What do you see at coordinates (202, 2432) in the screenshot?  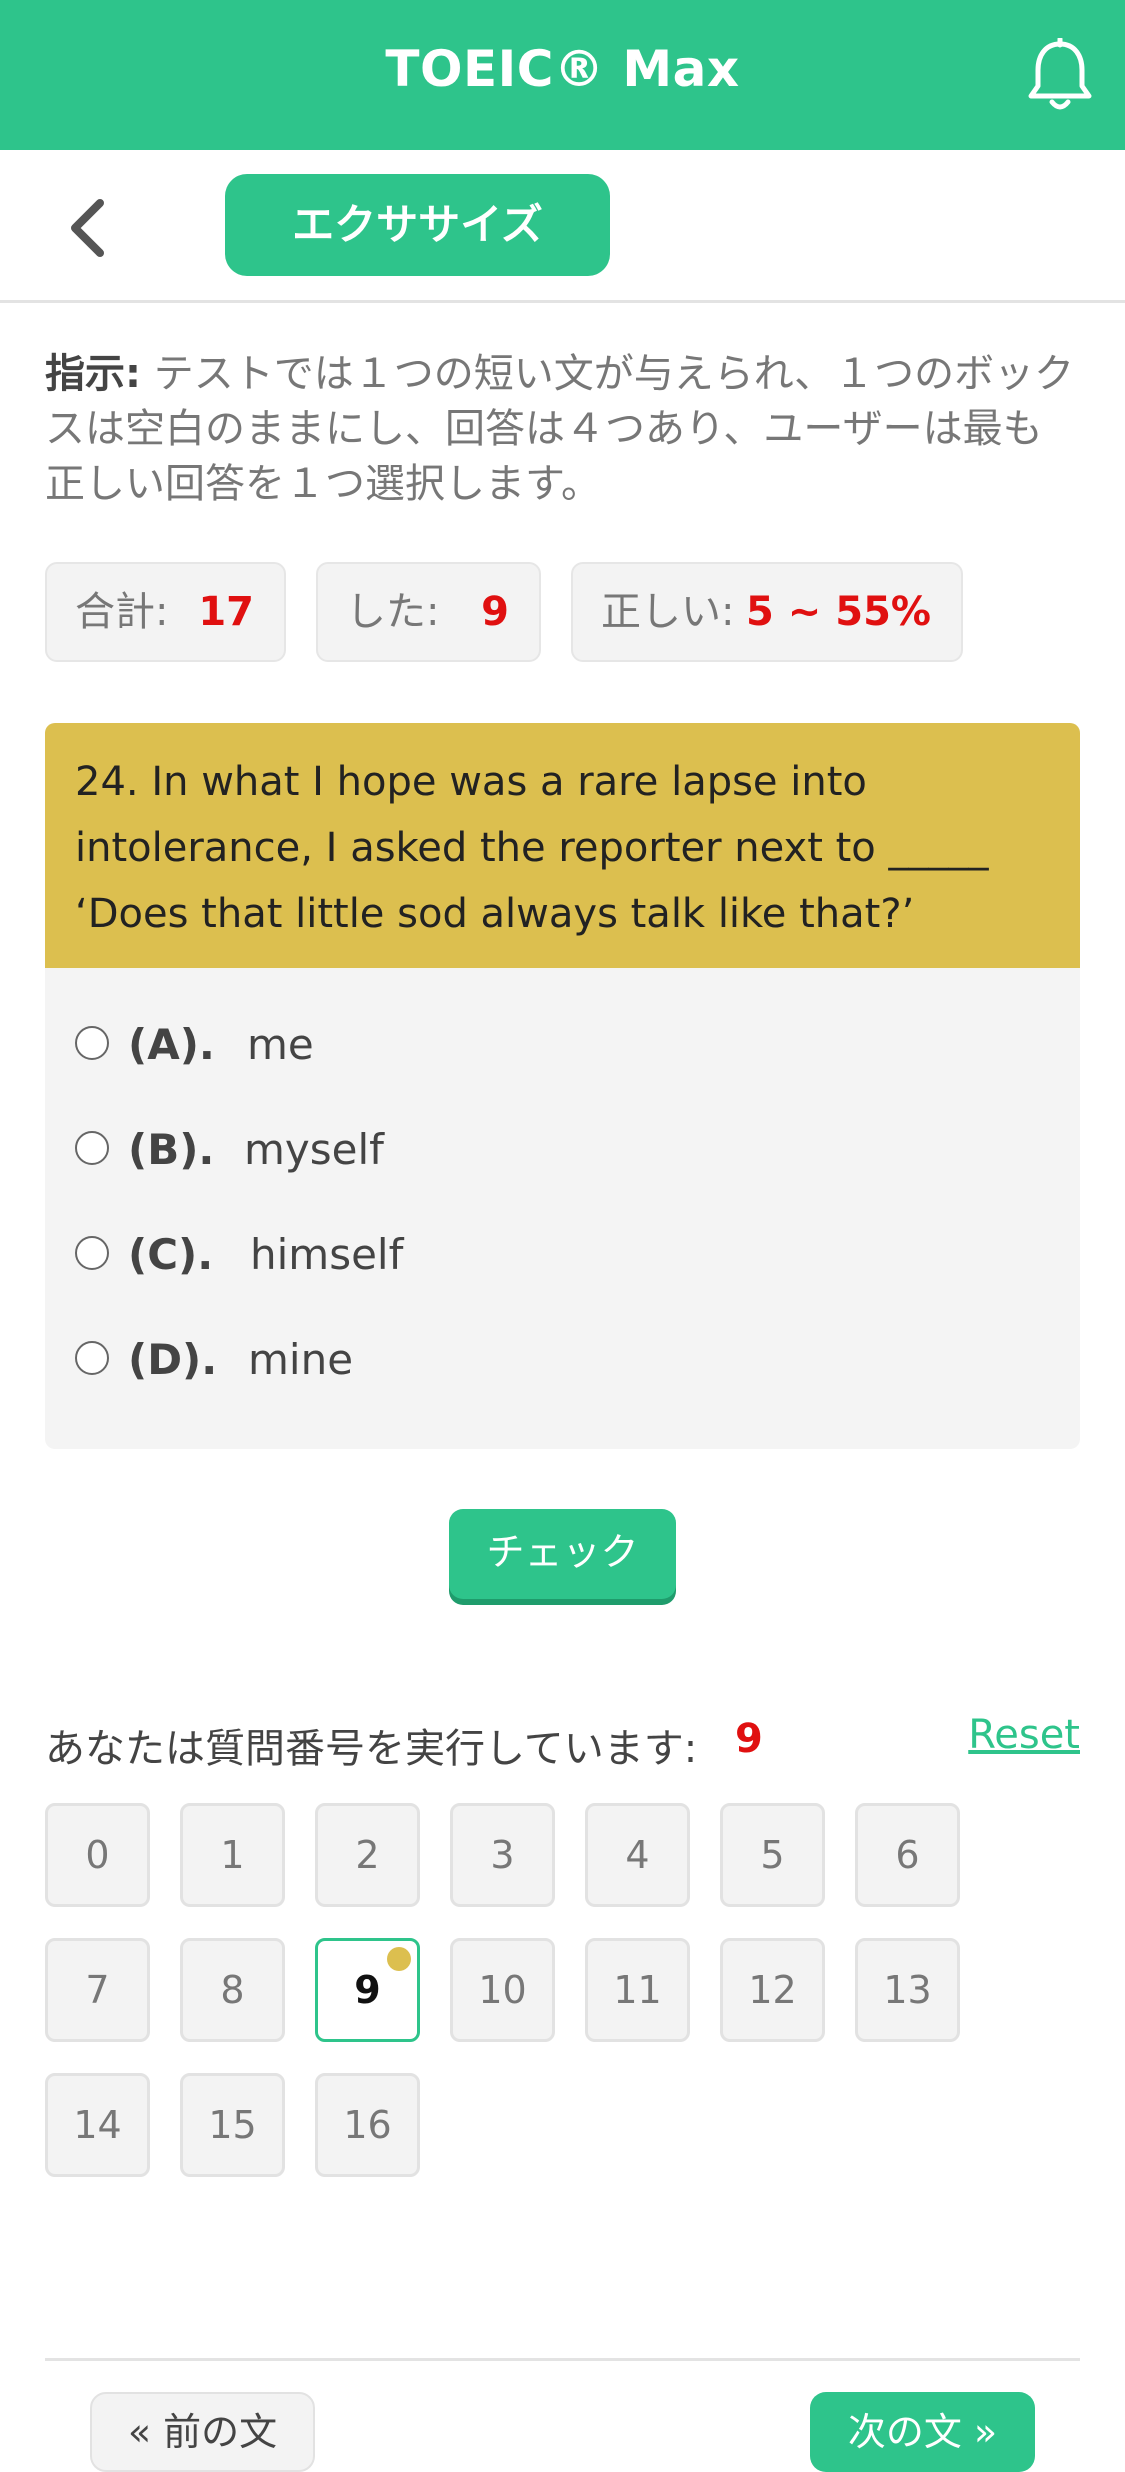 I see `prev-sentence-button: « 前の文` at bounding box center [202, 2432].